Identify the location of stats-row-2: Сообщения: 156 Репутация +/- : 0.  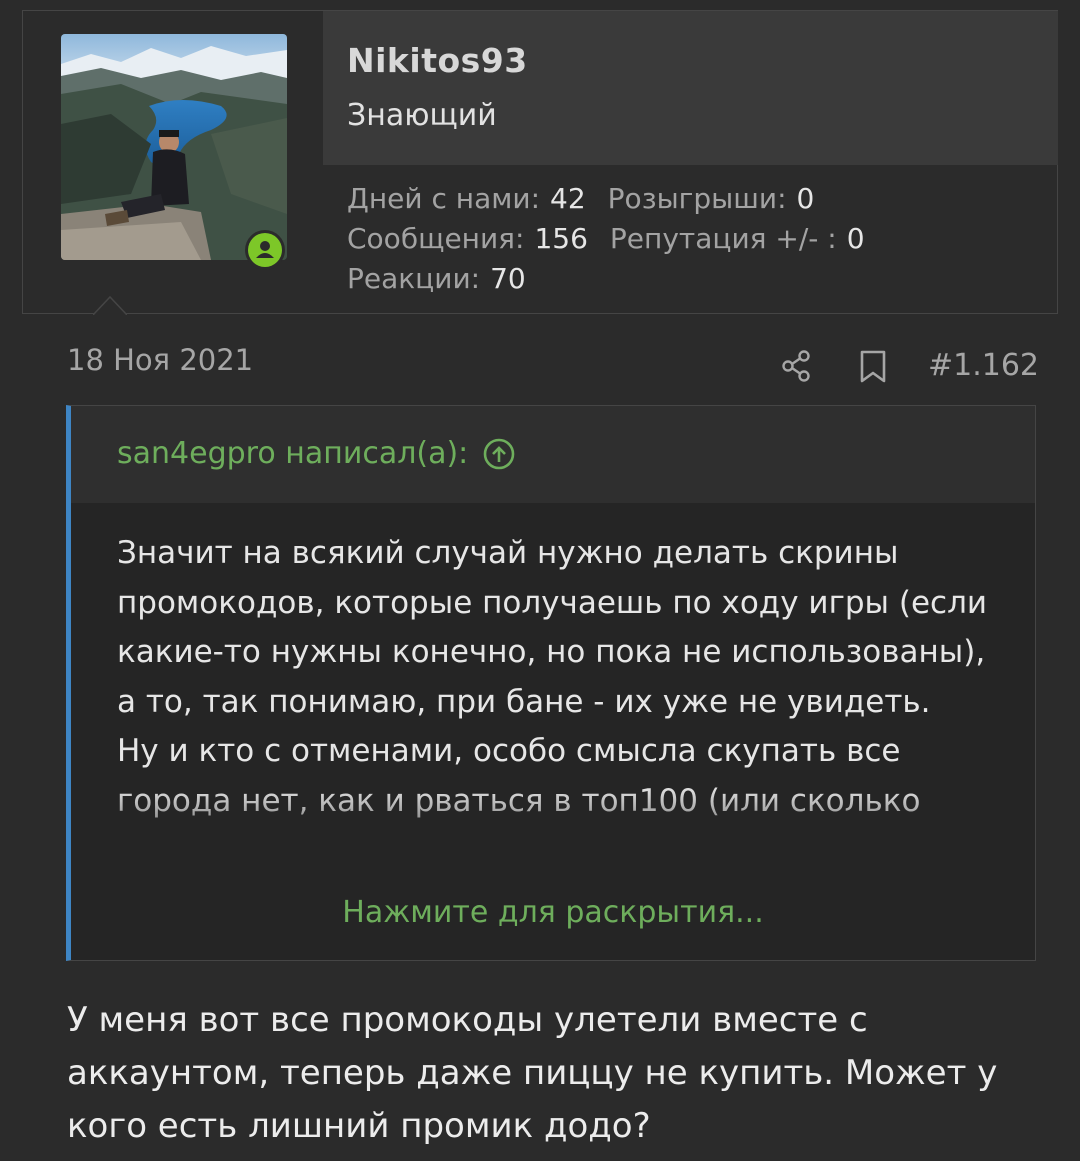
(617, 239).